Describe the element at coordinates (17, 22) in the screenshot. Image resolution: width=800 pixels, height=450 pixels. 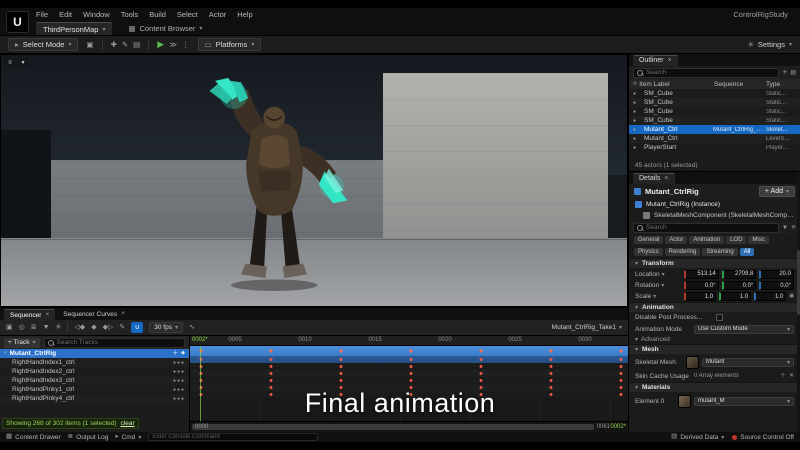
I see `unreal-logo-icon: U` at that location.